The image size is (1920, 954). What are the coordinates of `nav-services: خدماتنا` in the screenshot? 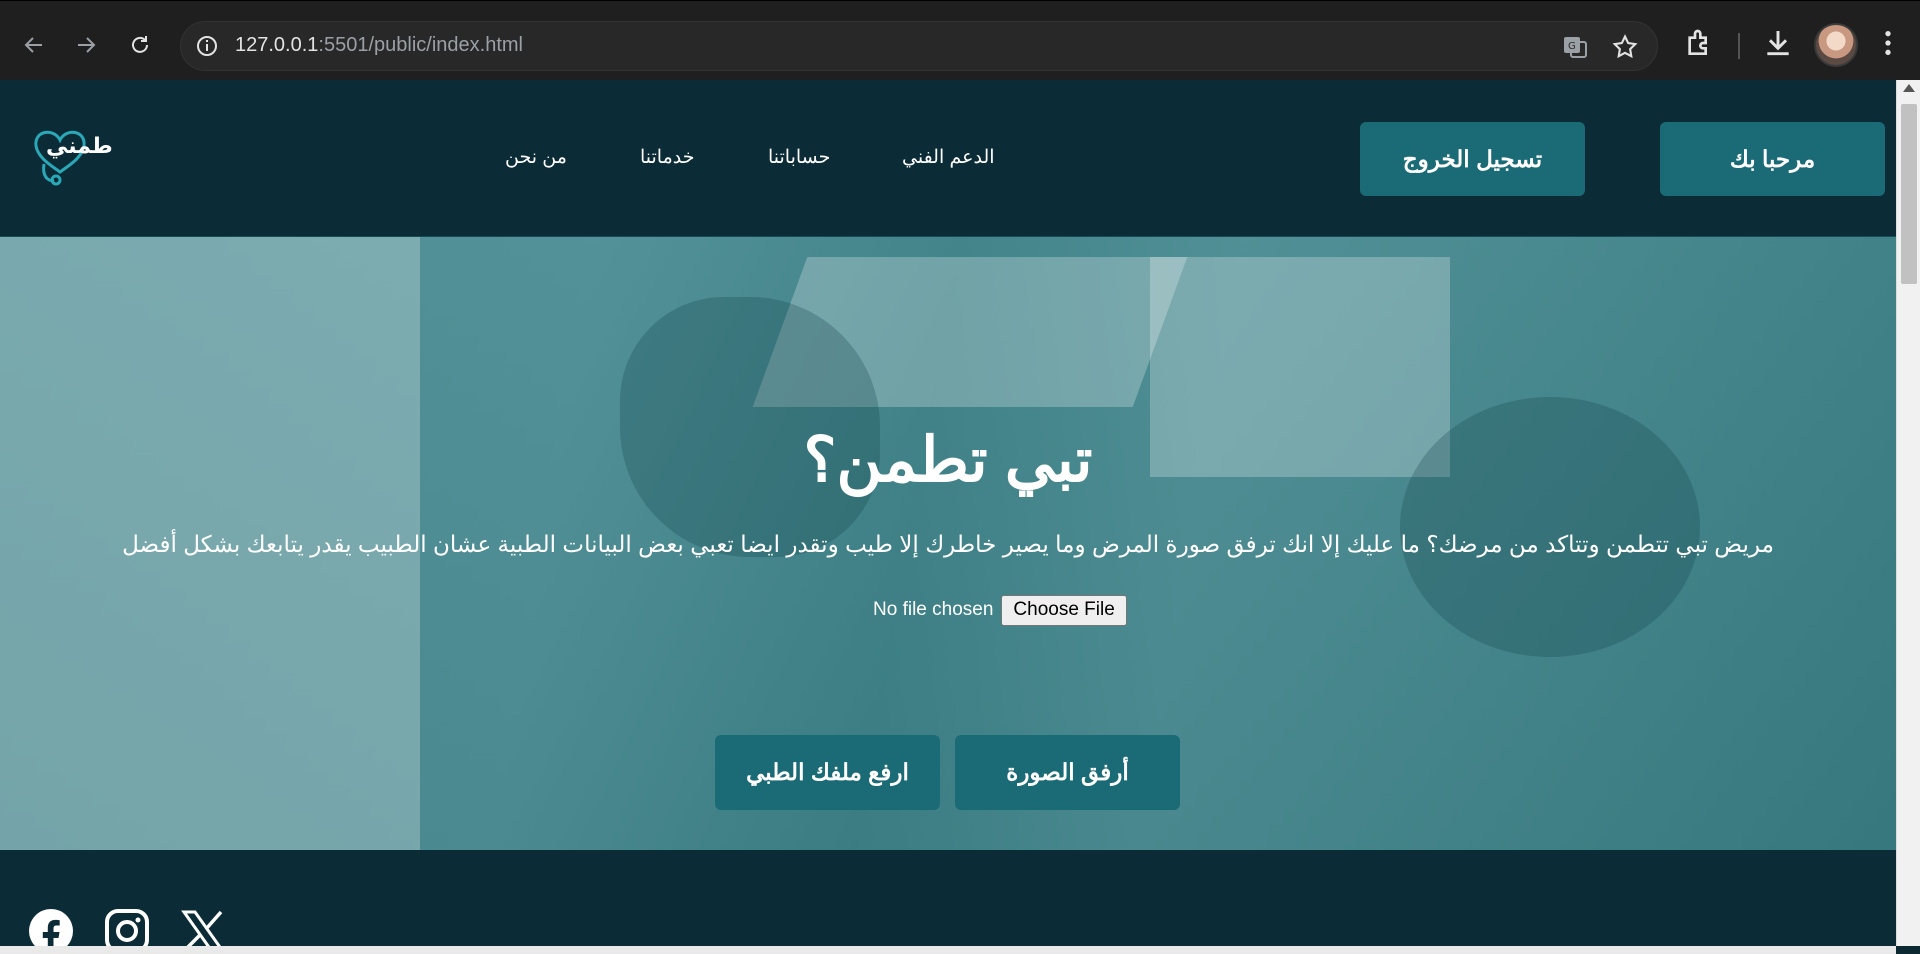 It's located at (667, 157).